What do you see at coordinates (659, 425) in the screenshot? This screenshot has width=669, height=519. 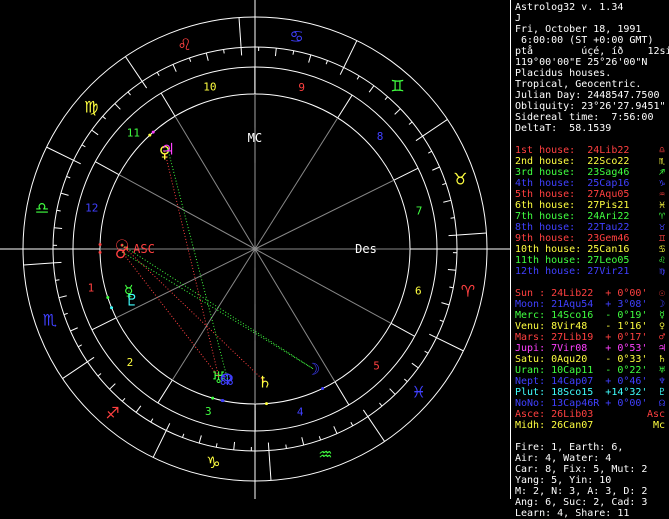 I see `planet-row-glyph: Mc` at bounding box center [659, 425].